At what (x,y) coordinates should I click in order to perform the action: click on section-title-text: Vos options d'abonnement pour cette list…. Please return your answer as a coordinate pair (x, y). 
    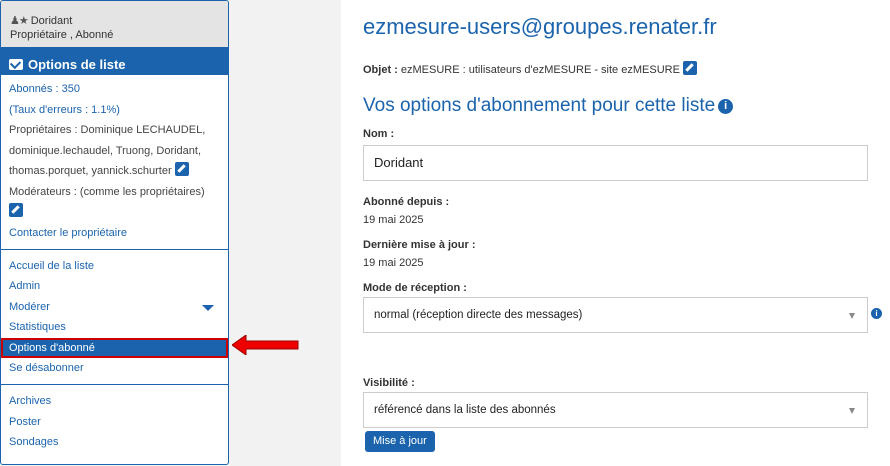
    Looking at the image, I should click on (539, 105).